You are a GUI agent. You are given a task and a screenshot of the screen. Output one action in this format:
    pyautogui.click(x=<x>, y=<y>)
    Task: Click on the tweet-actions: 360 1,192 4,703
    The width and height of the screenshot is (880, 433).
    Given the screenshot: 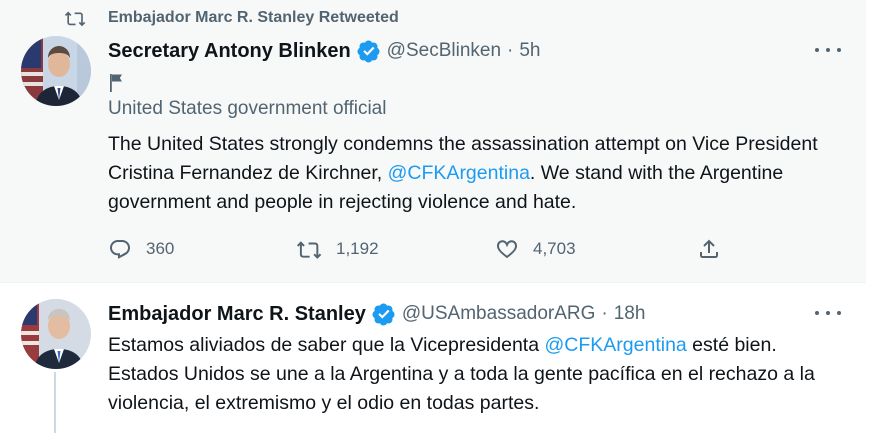 What is the action you would take?
    pyautogui.click(x=418, y=249)
    